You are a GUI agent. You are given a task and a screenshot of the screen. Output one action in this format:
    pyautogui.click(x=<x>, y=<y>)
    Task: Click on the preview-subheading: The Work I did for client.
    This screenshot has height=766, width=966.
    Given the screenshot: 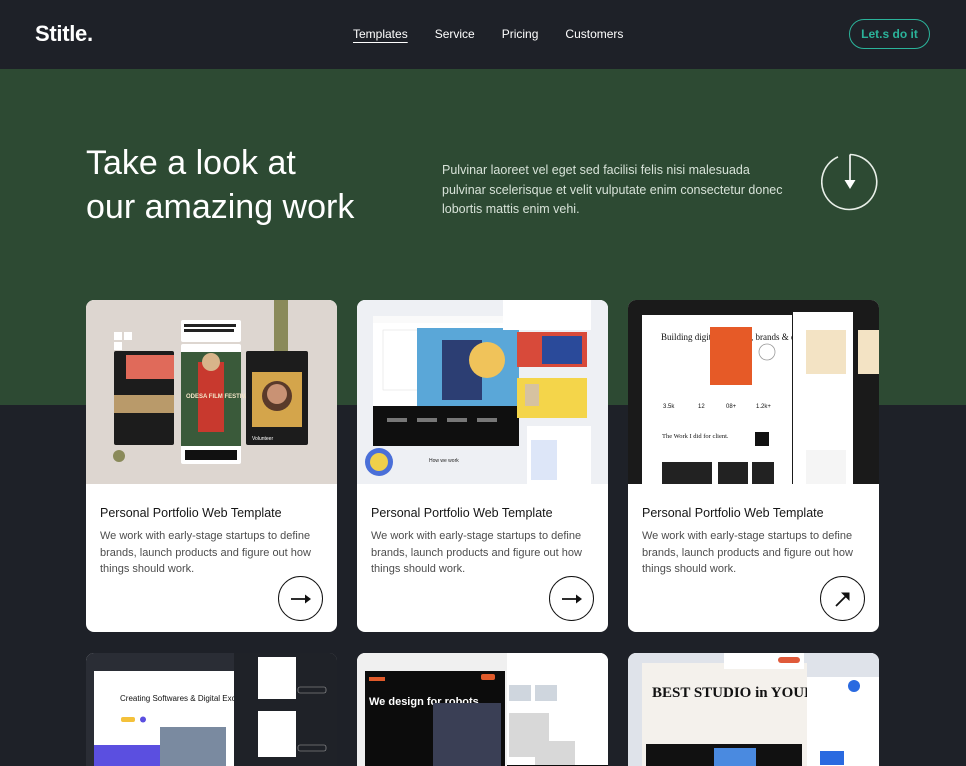 What is the action you would take?
    pyautogui.click(x=695, y=436)
    